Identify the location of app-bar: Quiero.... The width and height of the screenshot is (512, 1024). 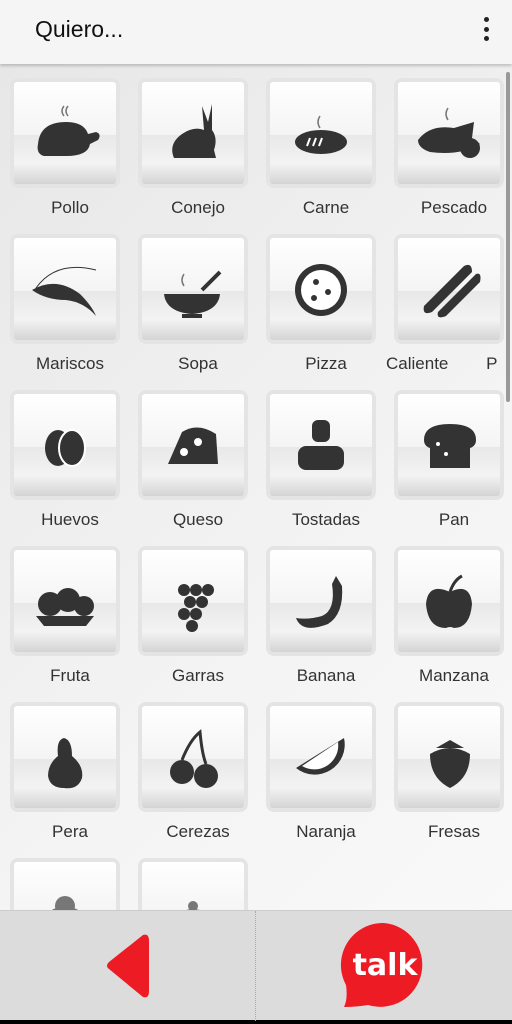
(256, 32).